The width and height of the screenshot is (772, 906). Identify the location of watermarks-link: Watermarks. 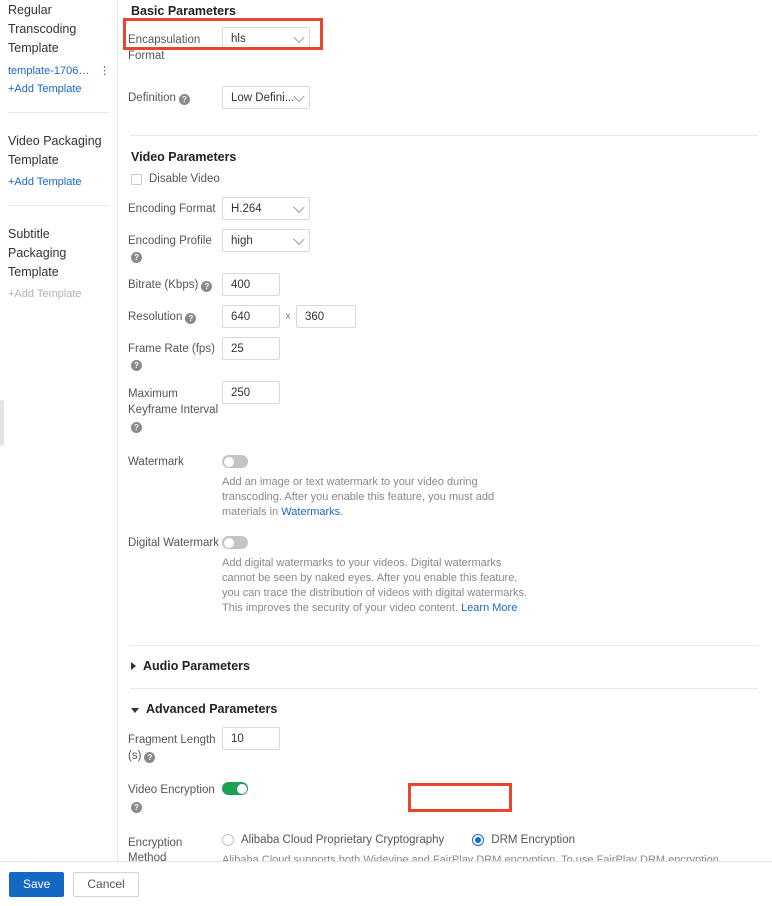
(310, 512).